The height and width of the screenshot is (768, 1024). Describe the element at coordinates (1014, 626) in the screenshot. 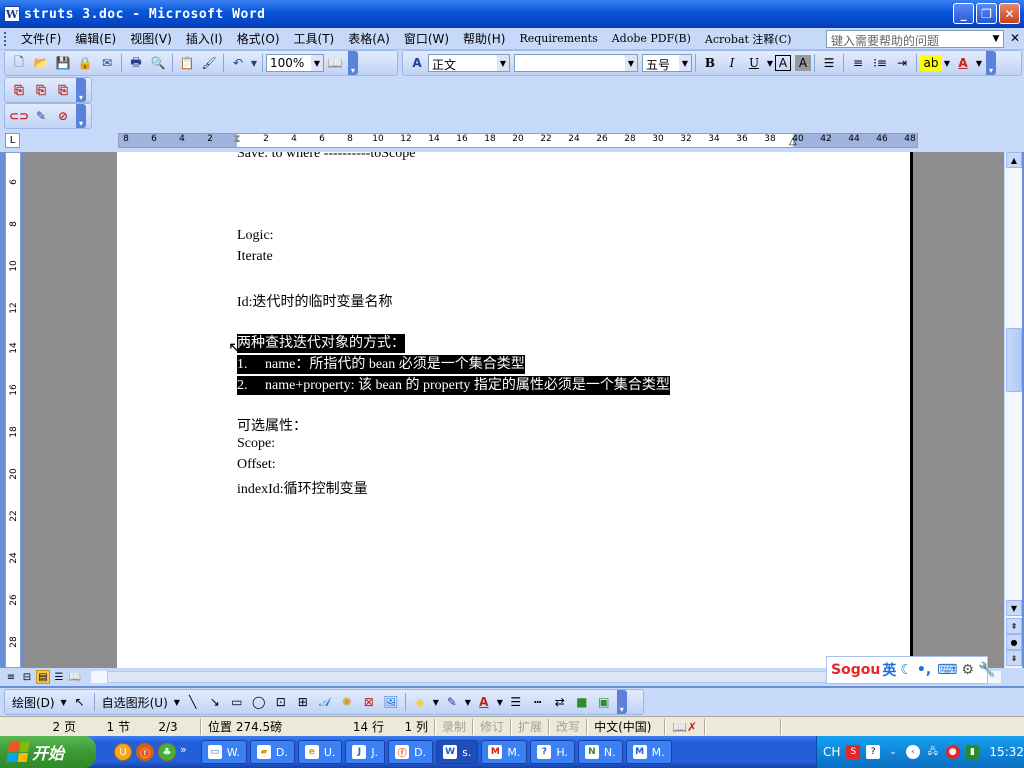

I see `previous-page-icon: ⇞` at that location.